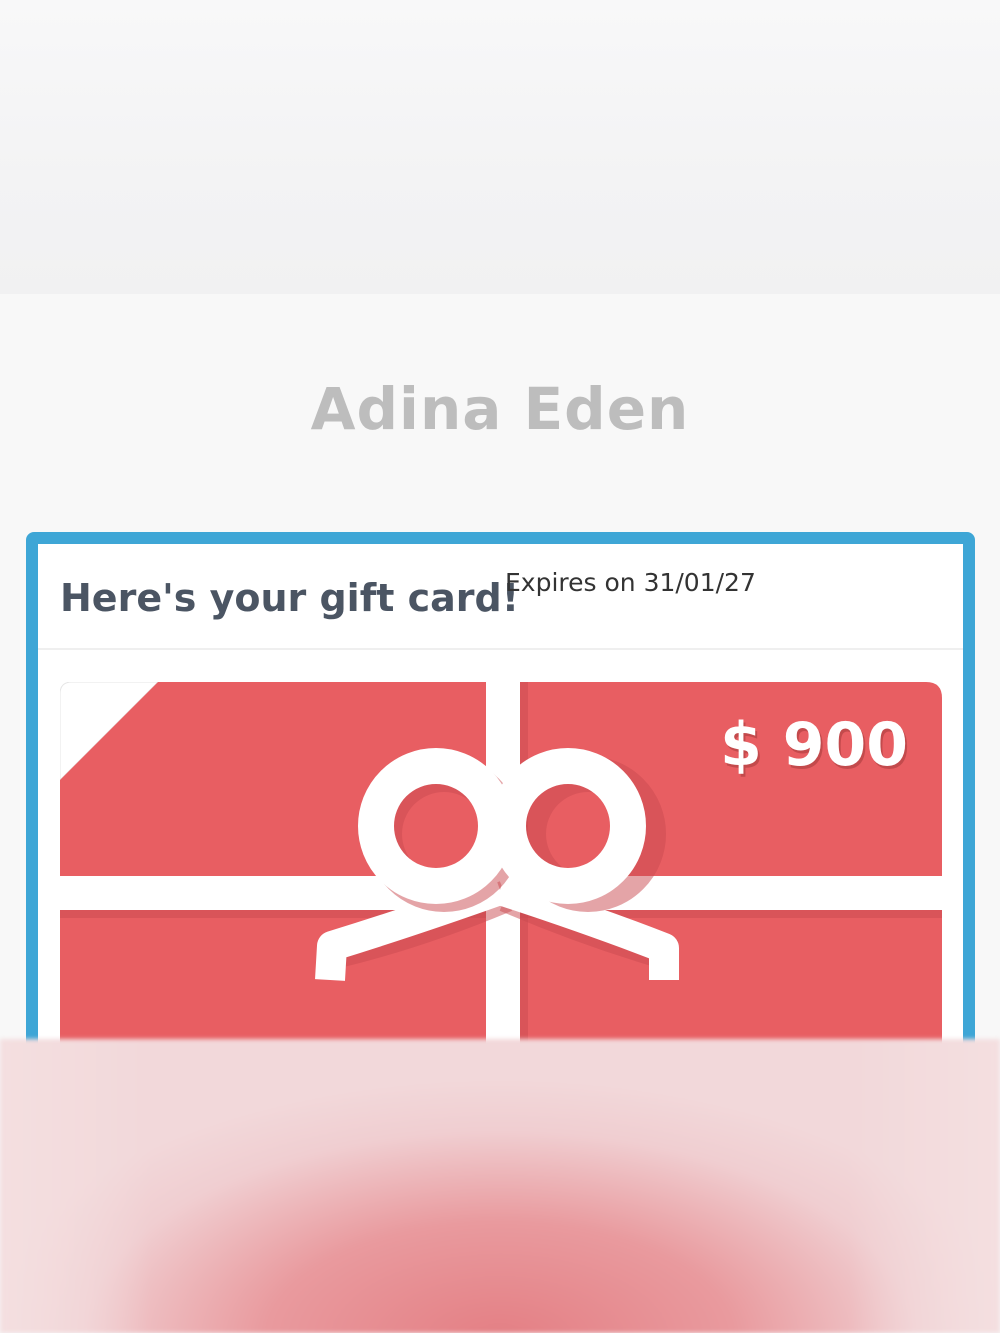 The width and height of the screenshot is (1000, 1333). I want to click on gift-card-title: Here's your gift card!, so click(290, 598).